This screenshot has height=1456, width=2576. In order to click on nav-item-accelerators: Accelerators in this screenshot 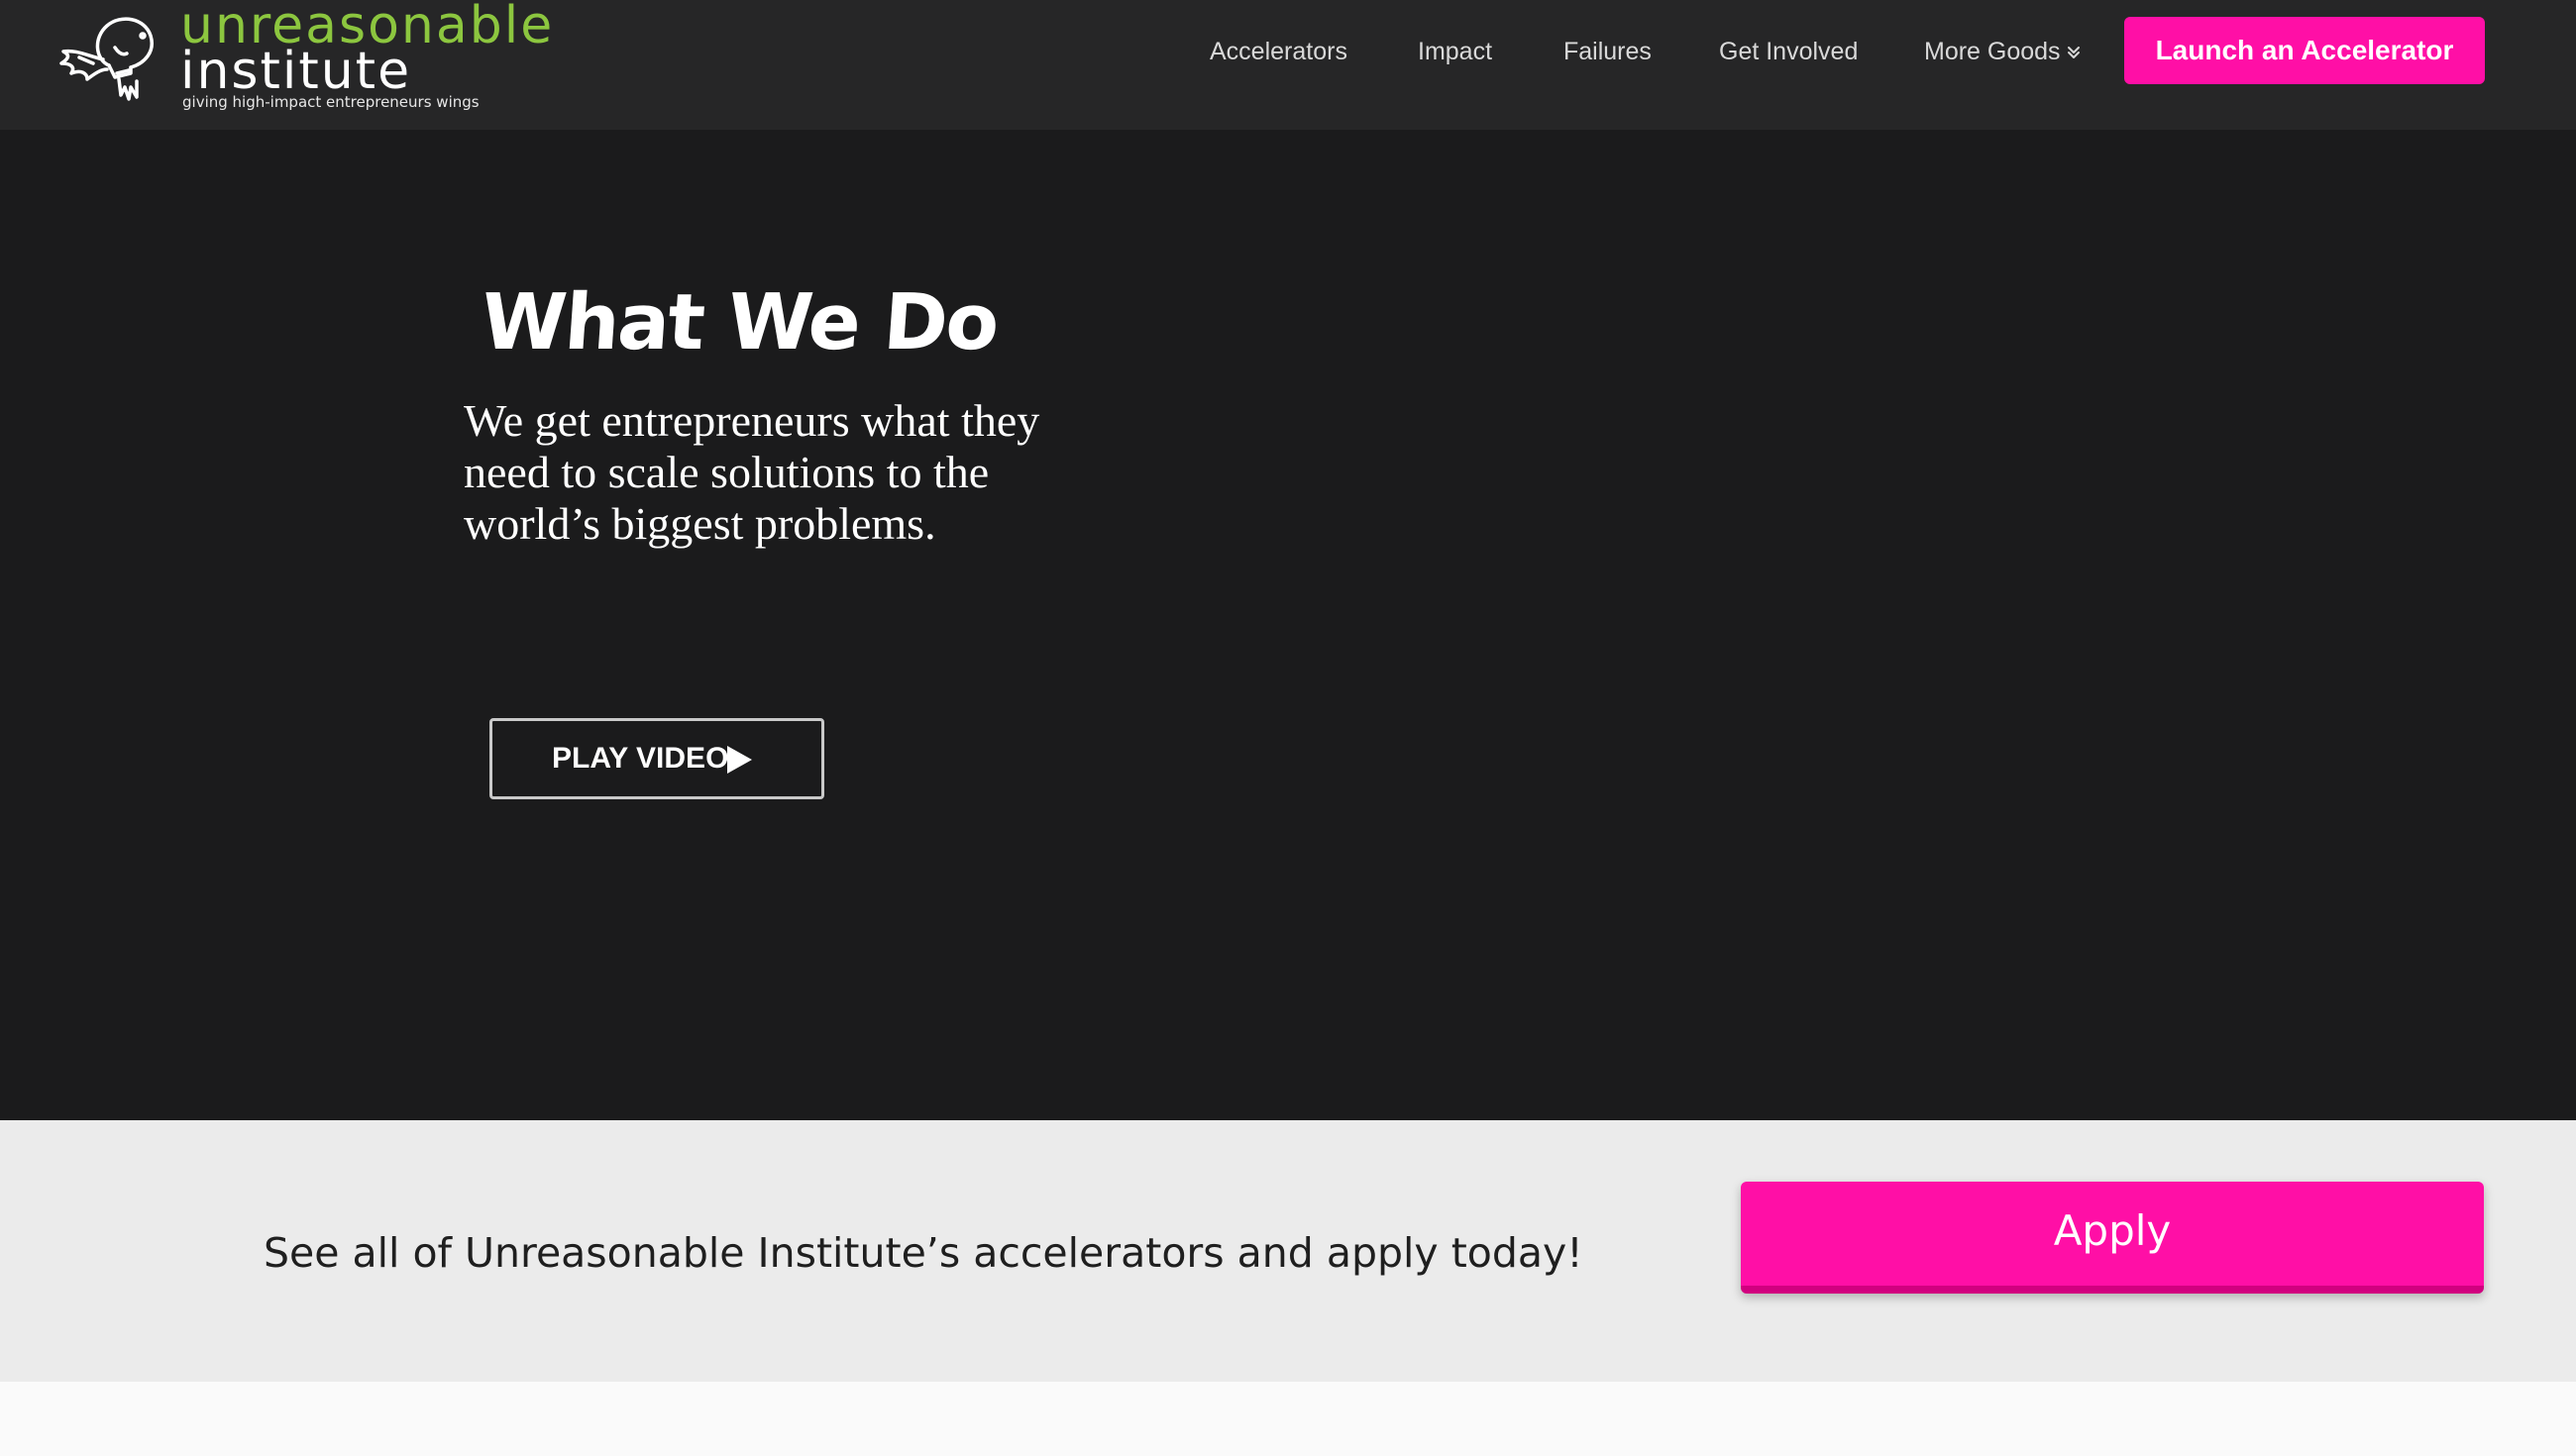, I will do `click(1278, 51)`.